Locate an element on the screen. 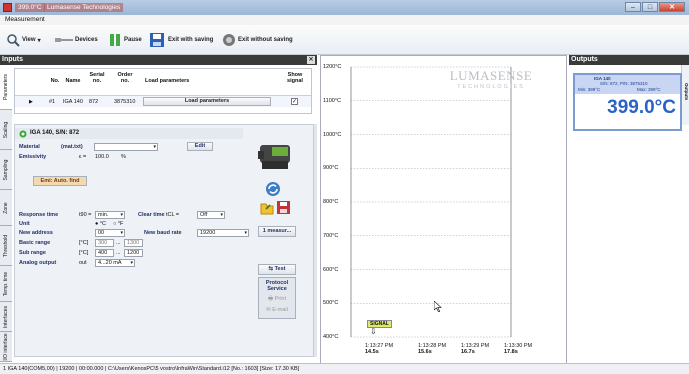 The width and height of the screenshot is (689, 374). basic-range-min: 300 is located at coordinates (104, 243).